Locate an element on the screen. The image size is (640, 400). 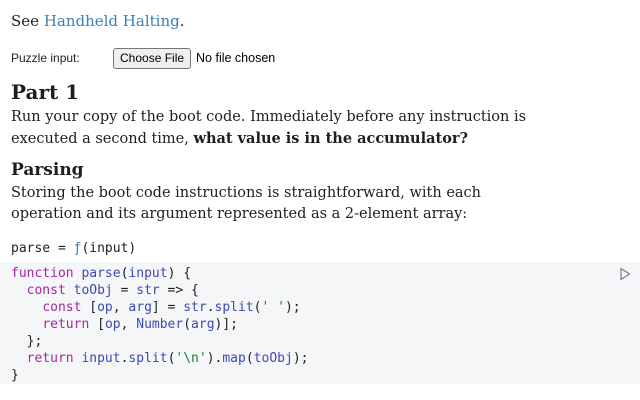
run-cell-icon is located at coordinates (625, 274).